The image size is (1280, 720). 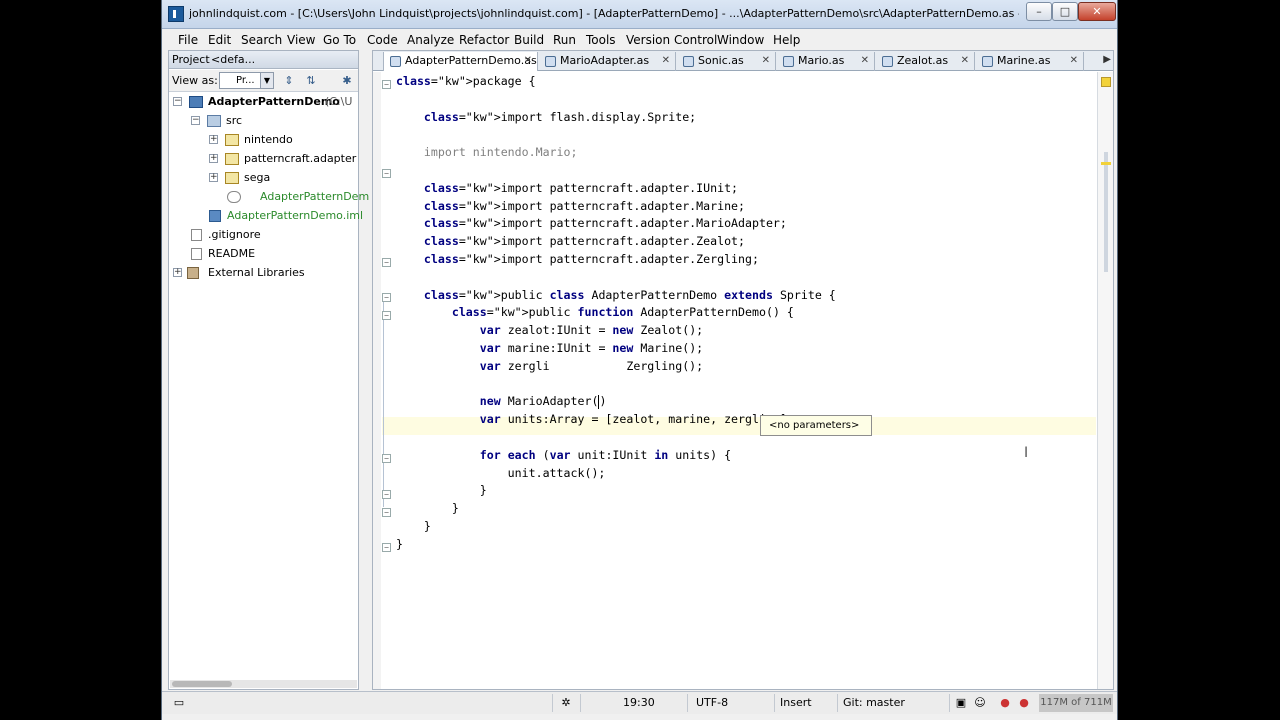 What do you see at coordinates (786, 40) in the screenshot?
I see `menu-help: Help` at bounding box center [786, 40].